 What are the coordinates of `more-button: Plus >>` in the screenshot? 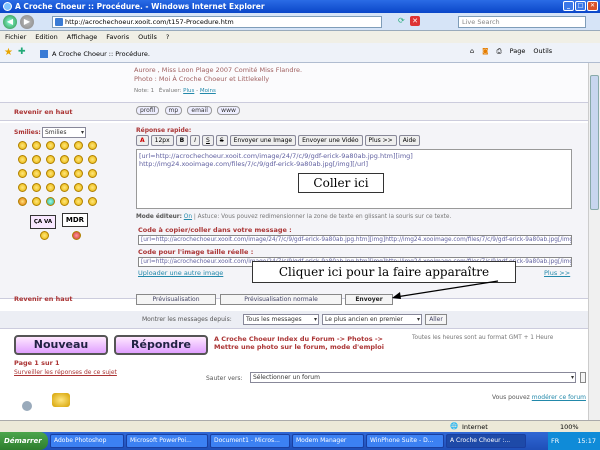 It's located at (380, 140).